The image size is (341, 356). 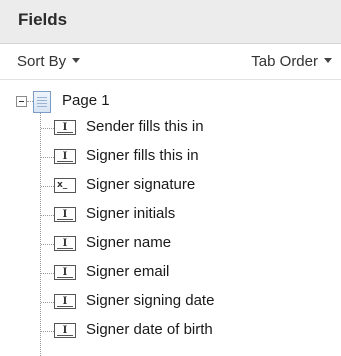 What do you see at coordinates (65, 185) in the screenshot?
I see `signature-field-icon: x_` at bounding box center [65, 185].